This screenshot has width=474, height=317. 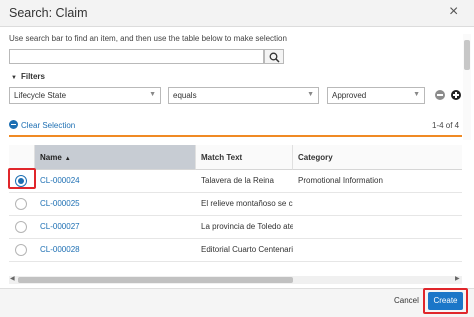 I want to click on search-icon, so click(x=274, y=57).